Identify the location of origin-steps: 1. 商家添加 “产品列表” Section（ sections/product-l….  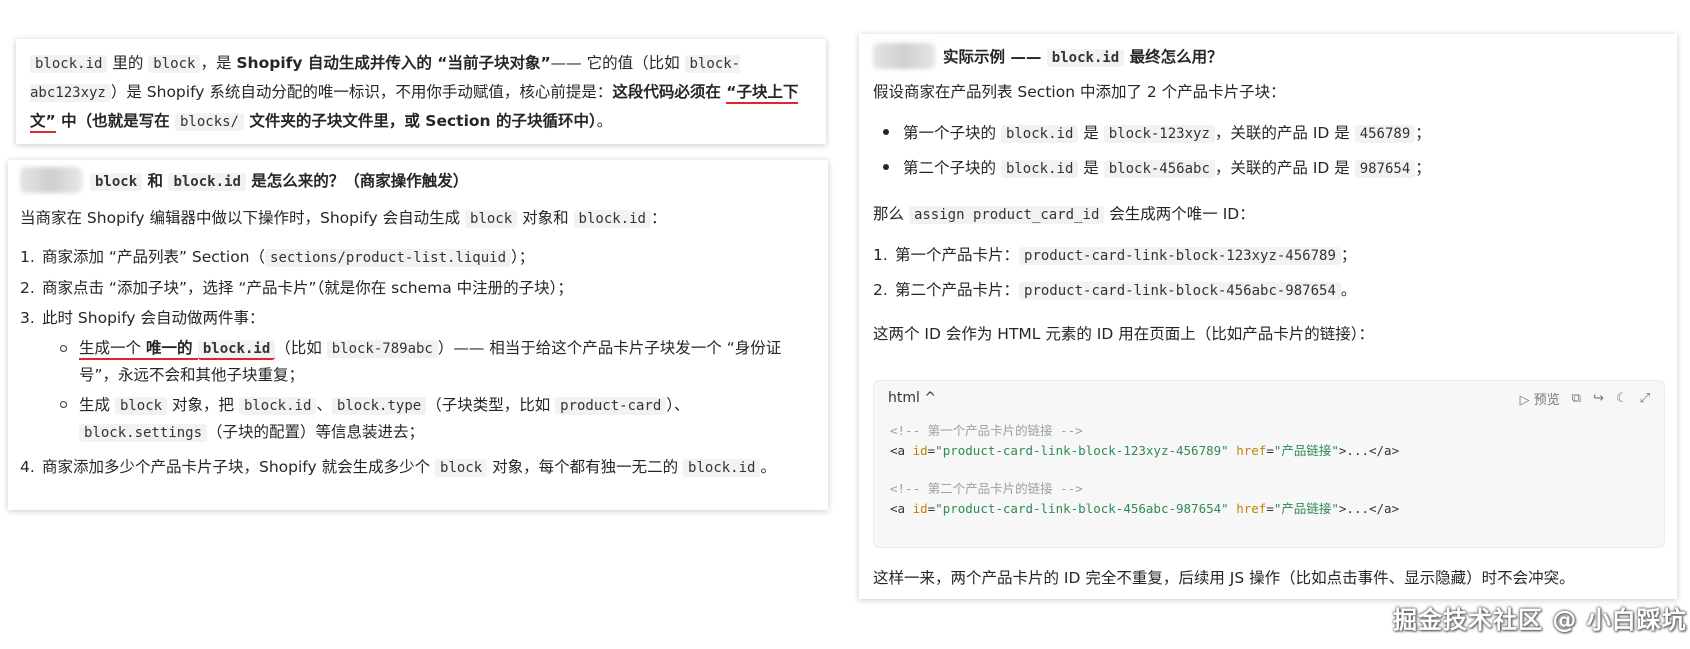
(418, 287).